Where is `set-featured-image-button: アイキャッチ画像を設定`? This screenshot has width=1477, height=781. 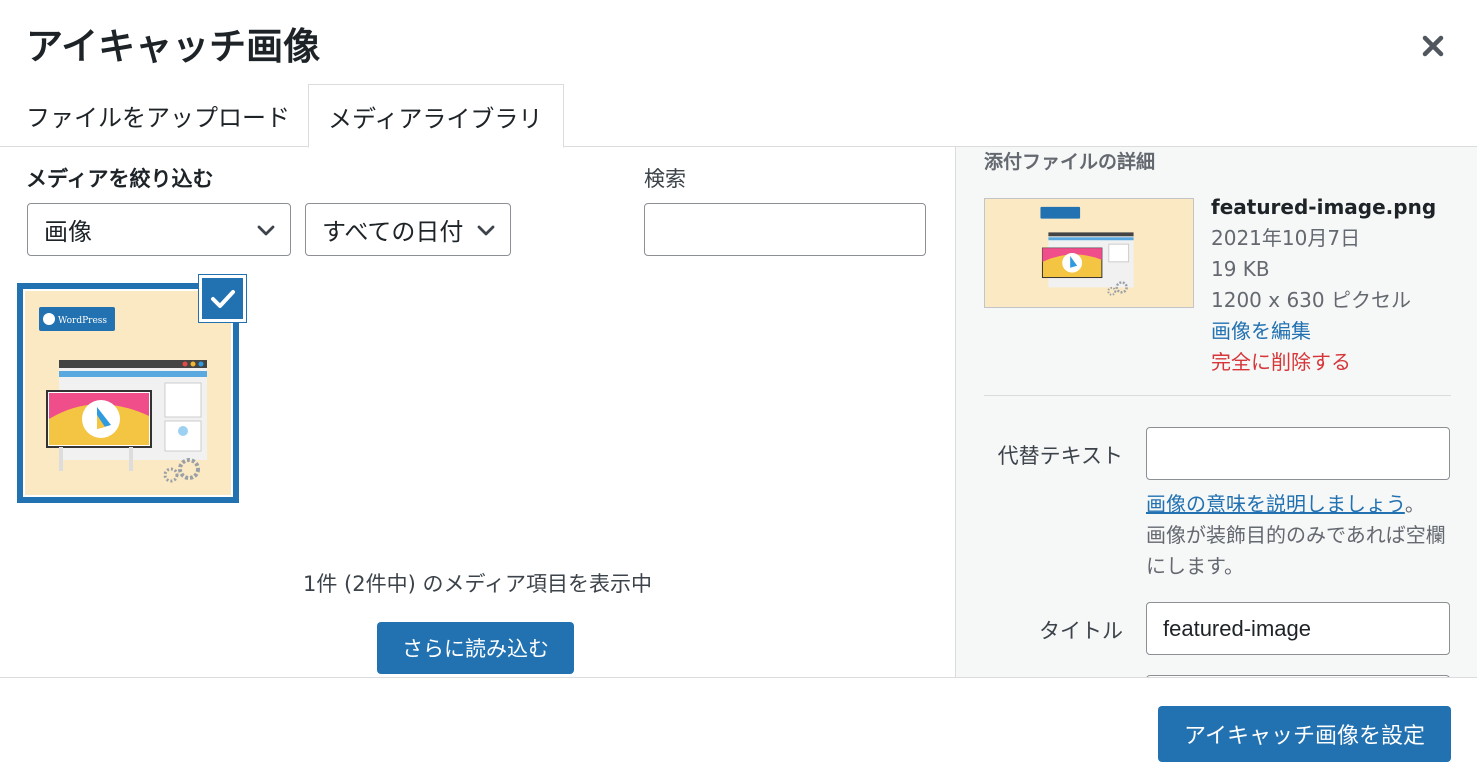
set-featured-image-button: アイキャッチ画像を設定 is located at coordinates (1304, 734).